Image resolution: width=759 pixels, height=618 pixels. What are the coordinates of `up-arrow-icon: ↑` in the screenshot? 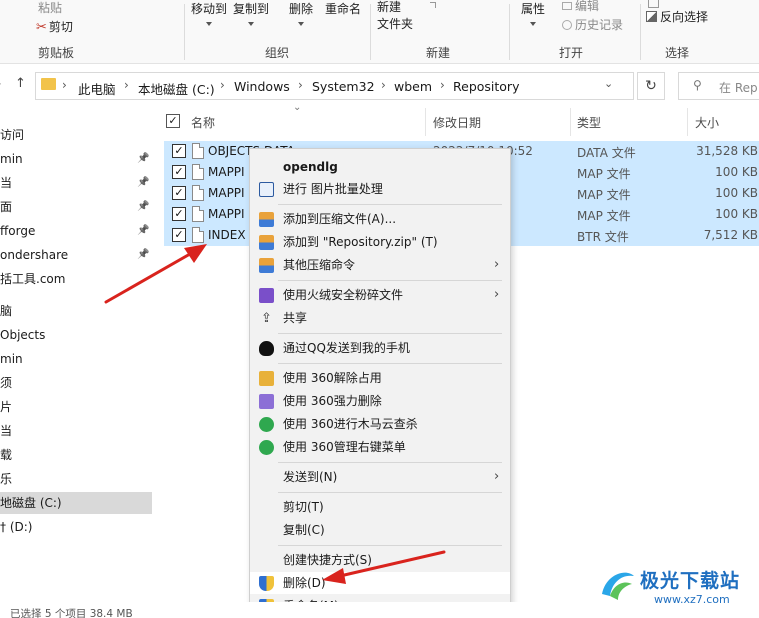 It's located at (20, 83).